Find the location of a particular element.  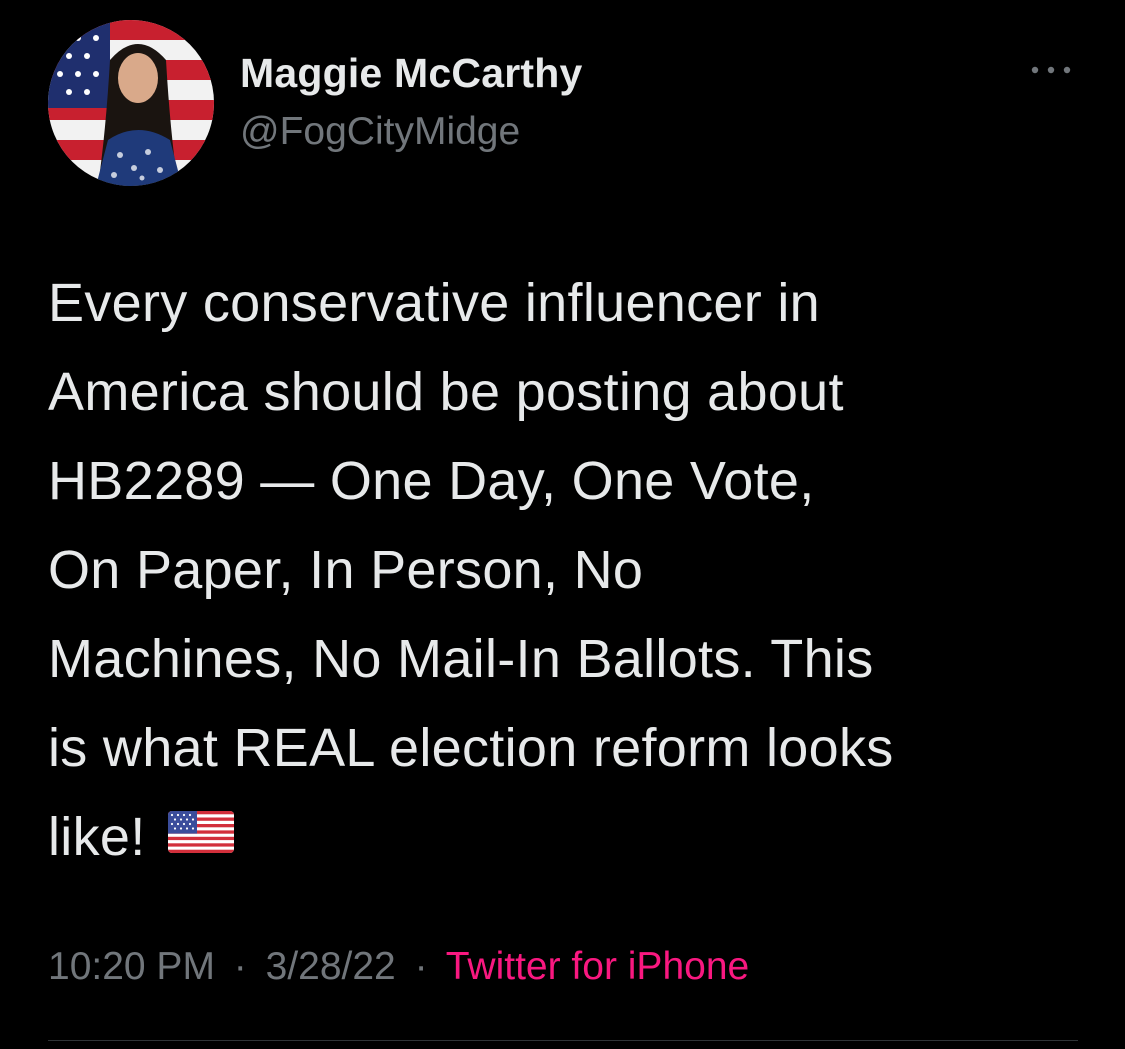

tweet-text-line: HB2289 — One Day, One Vote, is located at coordinates (431, 481).